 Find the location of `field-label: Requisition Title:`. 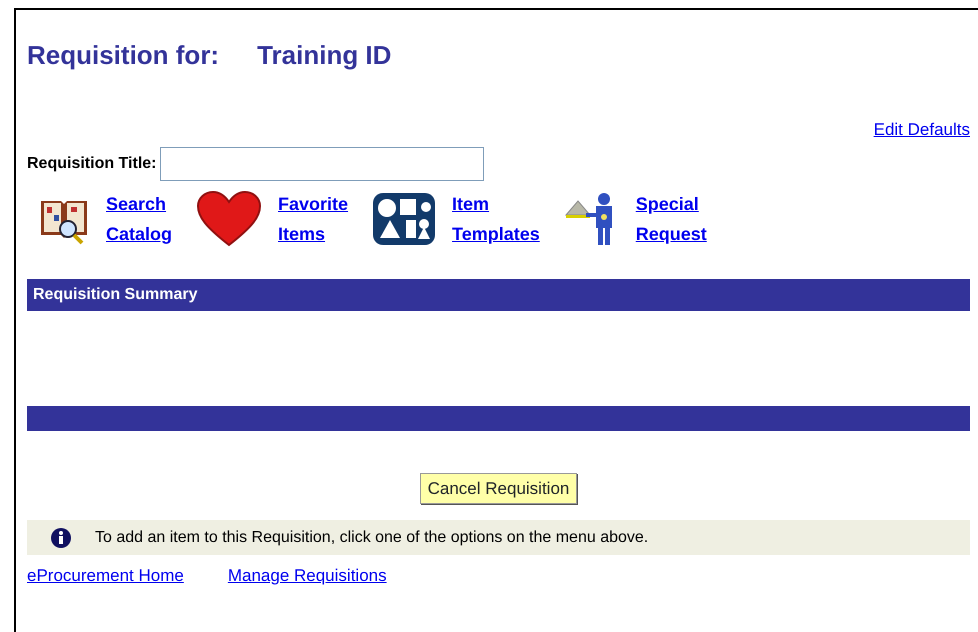

field-label: Requisition Title: is located at coordinates (91, 164).